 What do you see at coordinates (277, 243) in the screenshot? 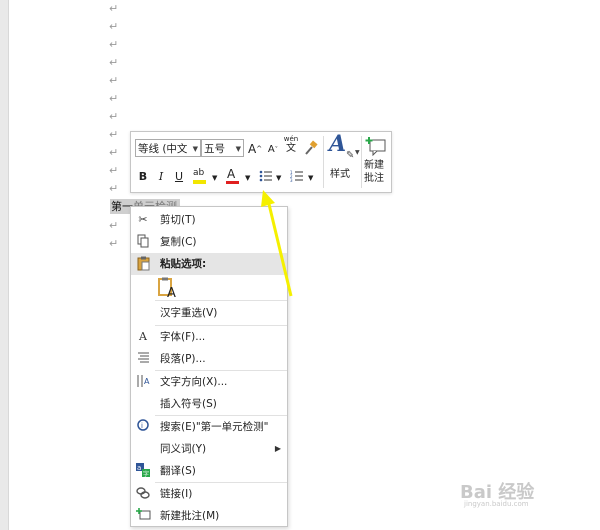
I see `annotation-arrow` at bounding box center [277, 243].